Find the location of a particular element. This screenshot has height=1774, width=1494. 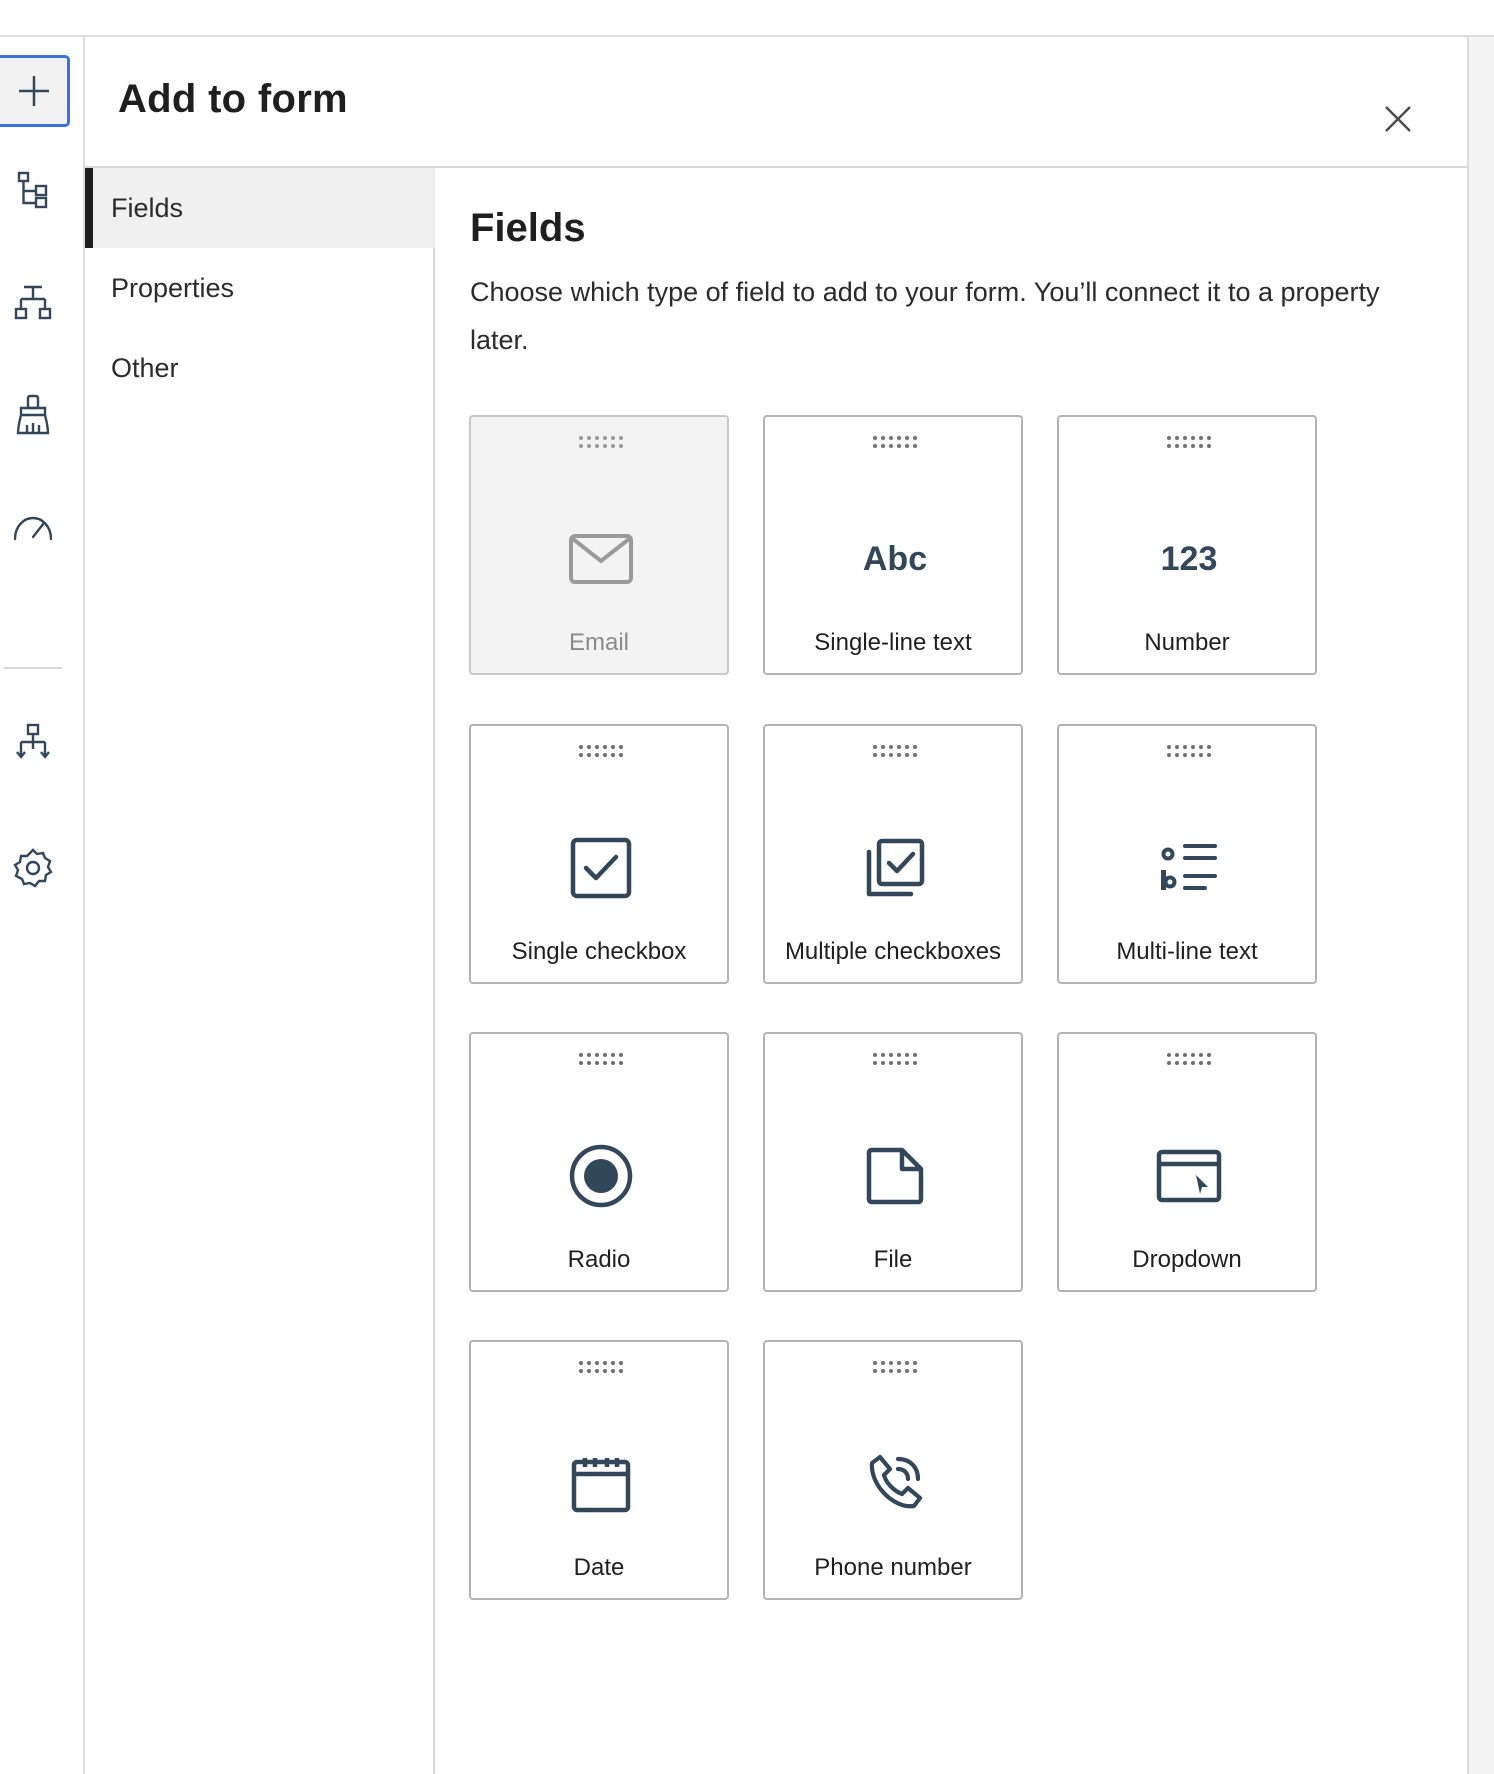

workflow-icon is located at coordinates (33, 741).